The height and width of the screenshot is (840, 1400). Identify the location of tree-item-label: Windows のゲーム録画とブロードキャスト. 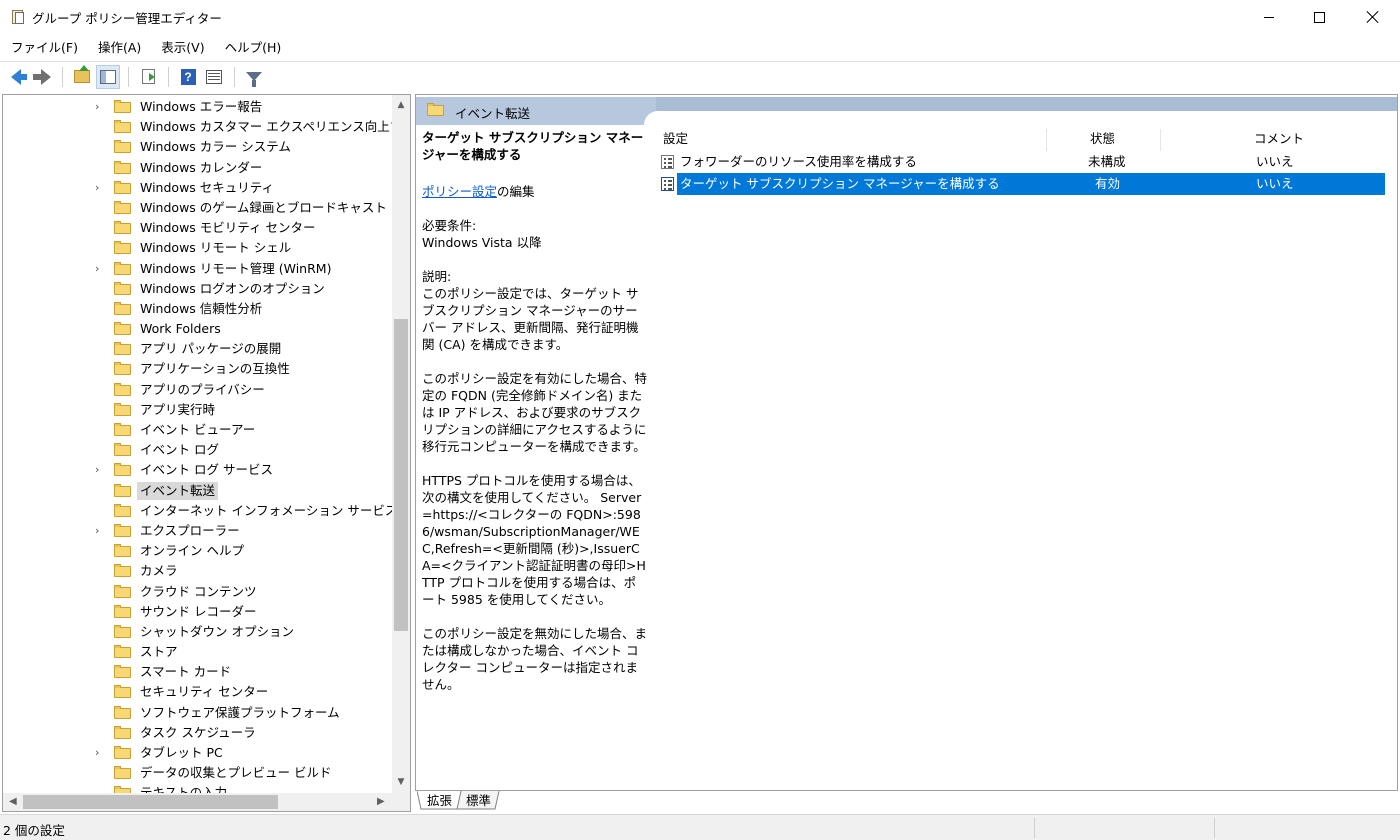
(263, 207).